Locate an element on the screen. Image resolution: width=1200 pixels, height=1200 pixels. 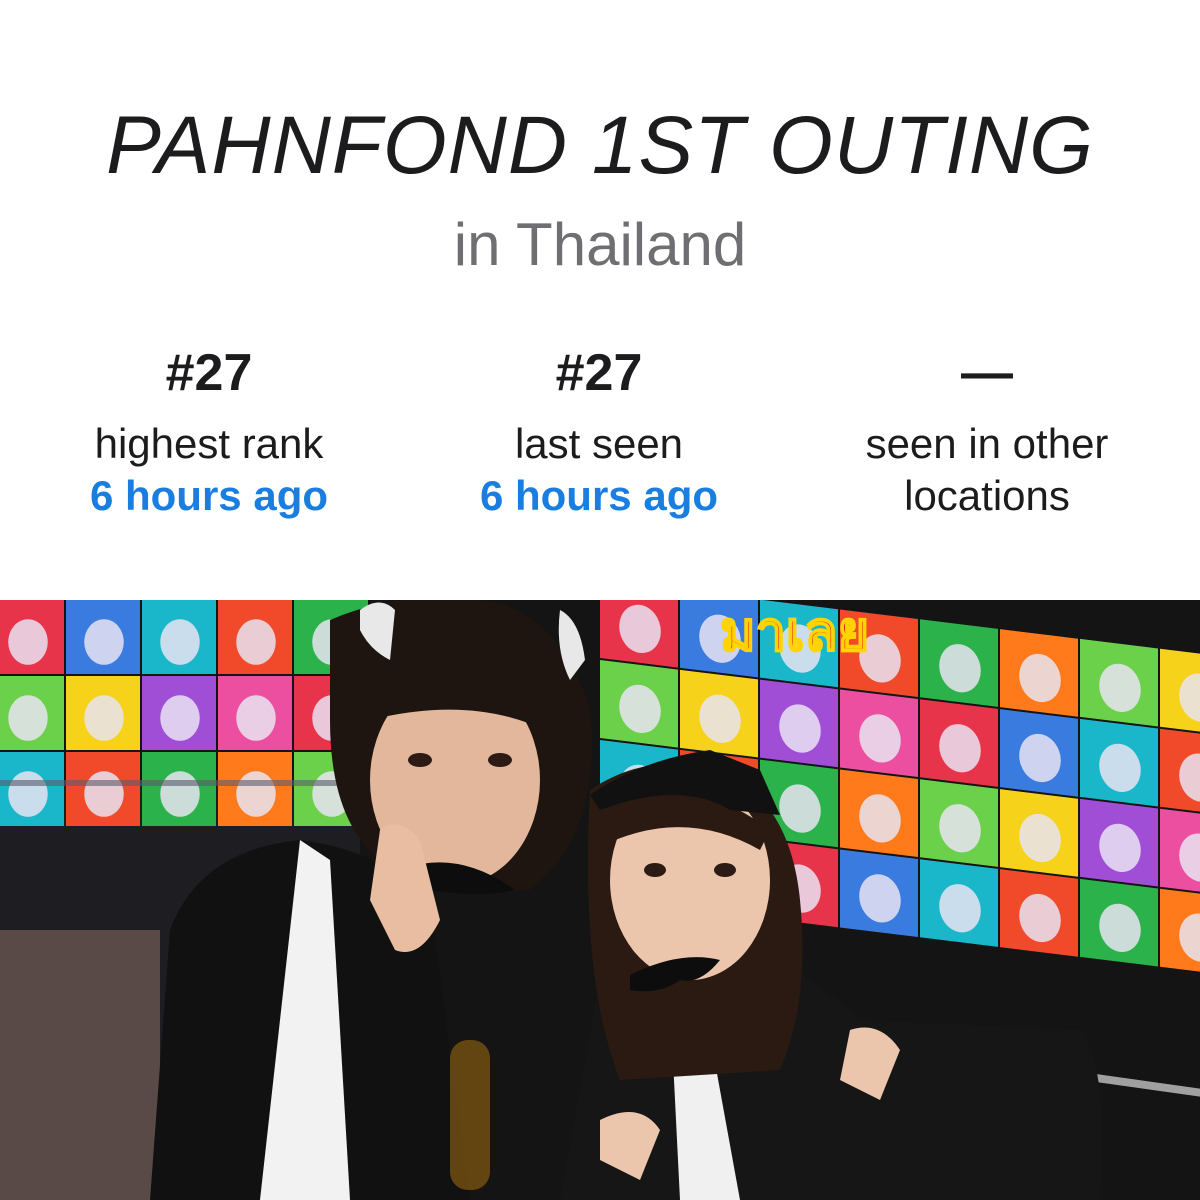
stat-other-locations: — seen in other locations is located at coordinates (987, 431).